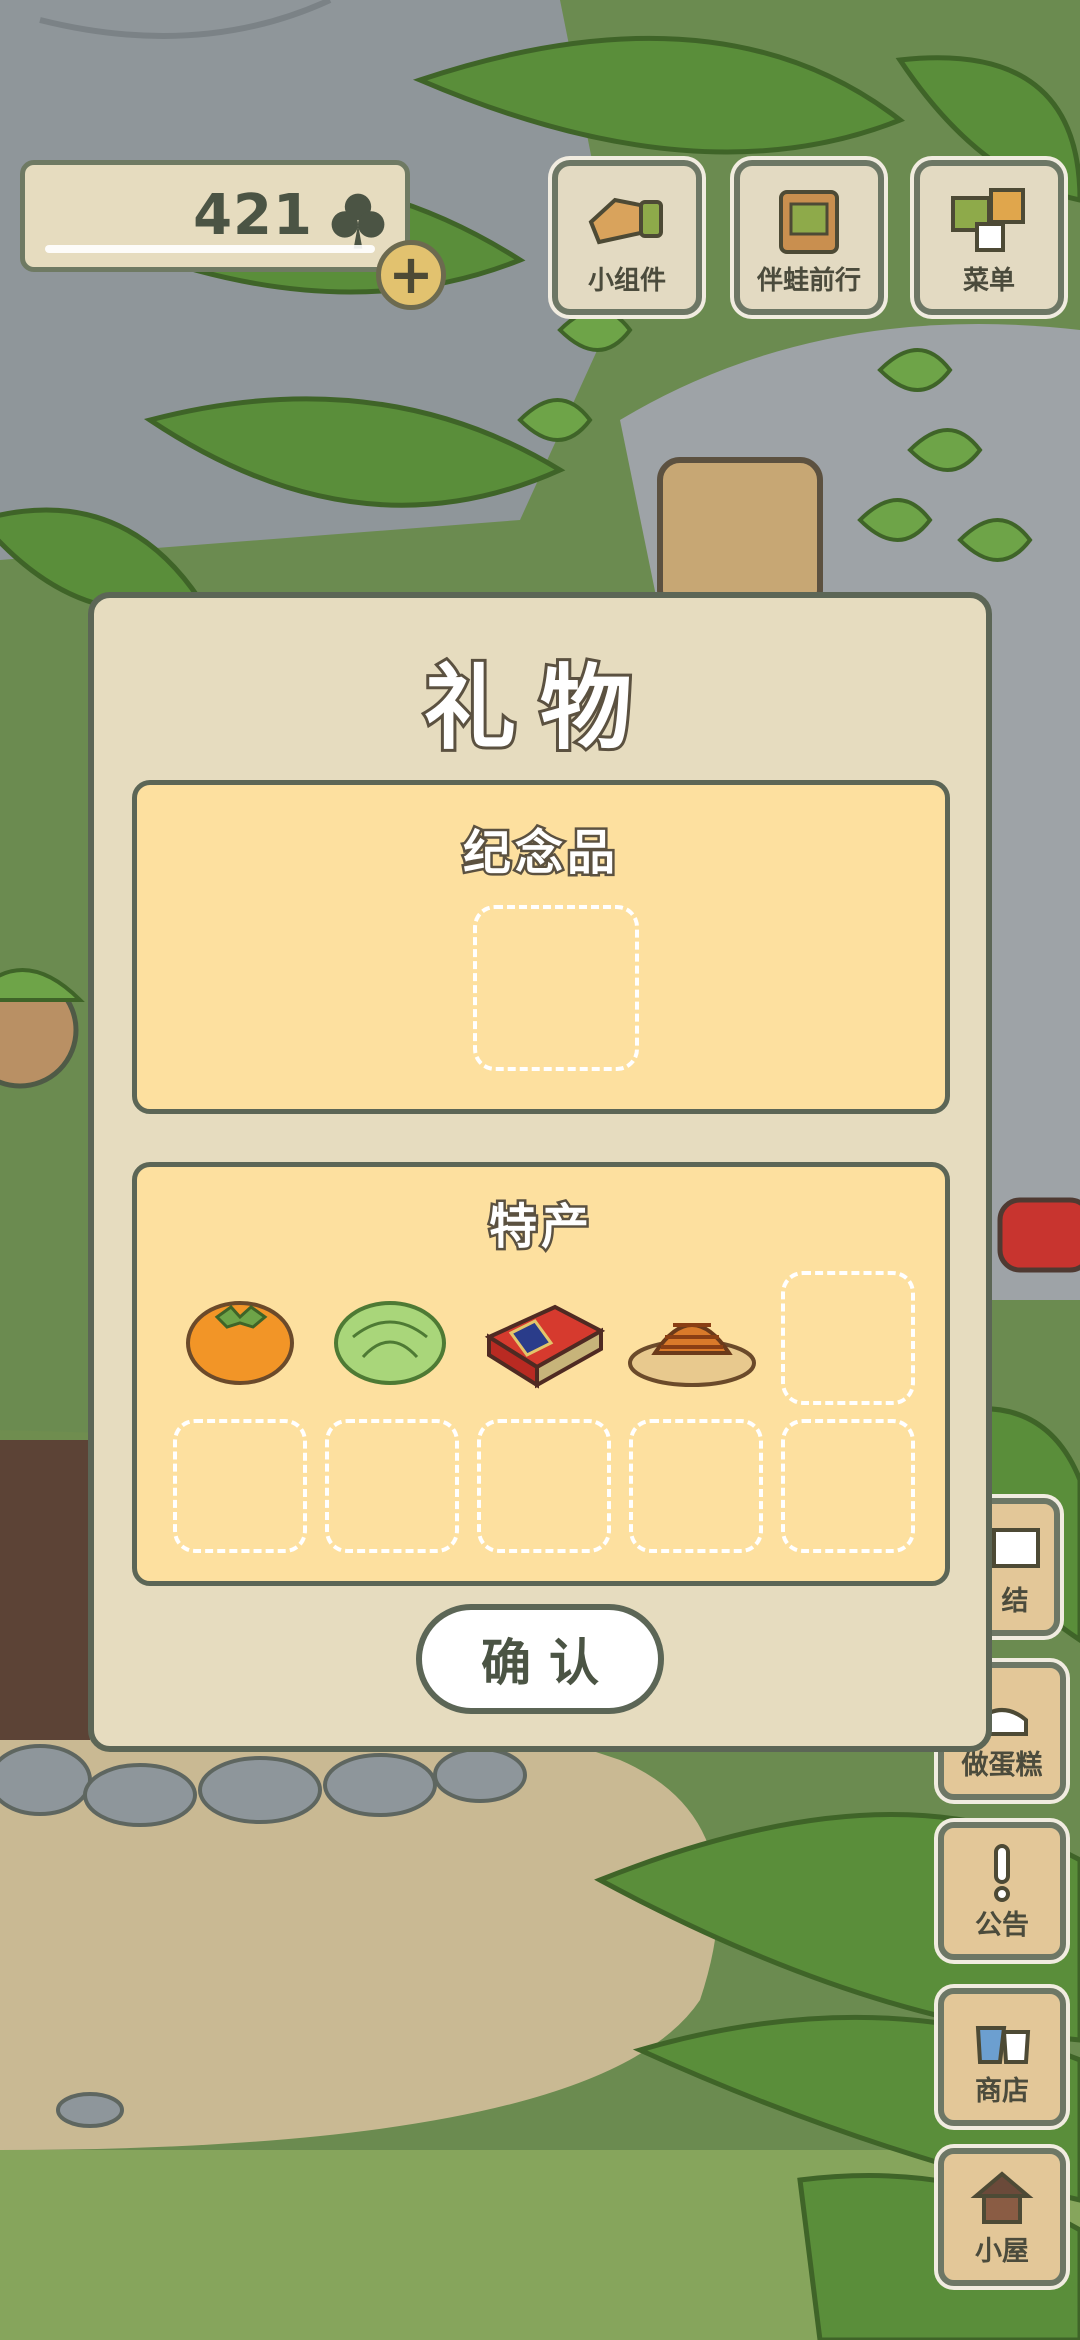  Describe the element at coordinates (538, 708) in the screenshot. I see `dialog-title: 礼物` at that location.